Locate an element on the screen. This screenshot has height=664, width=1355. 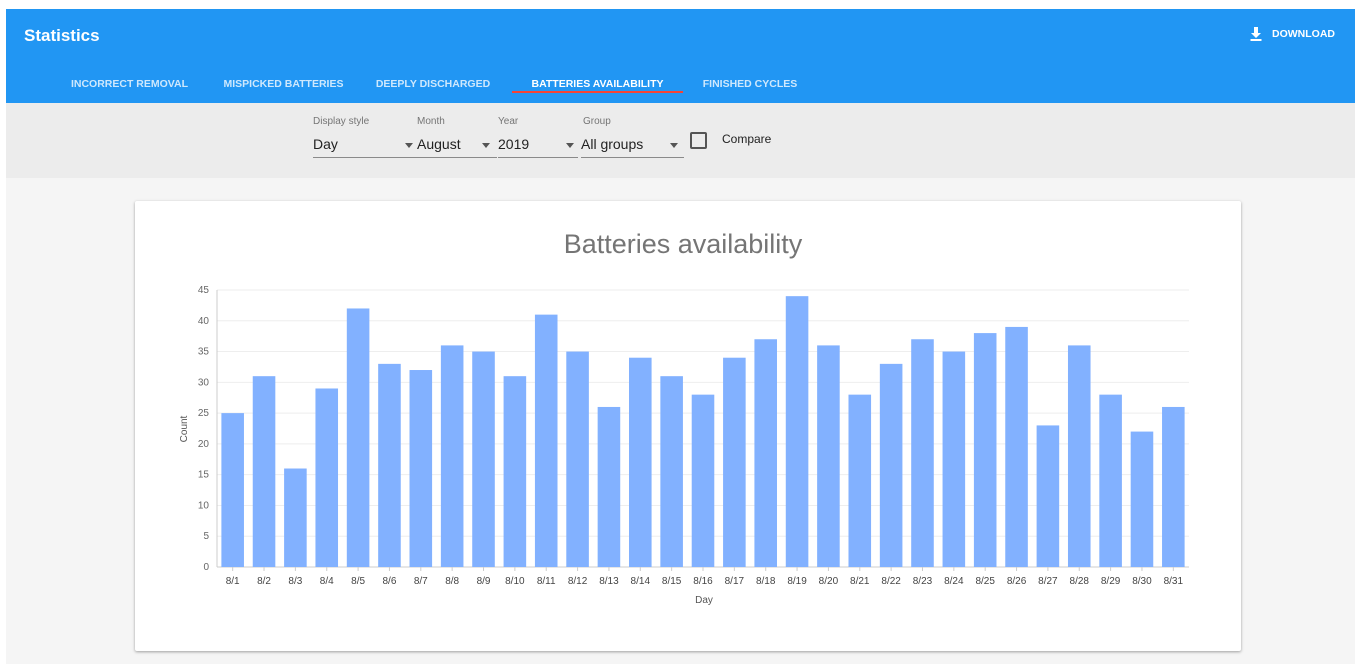
year-select: Year 2019 is located at coordinates (538, 140).